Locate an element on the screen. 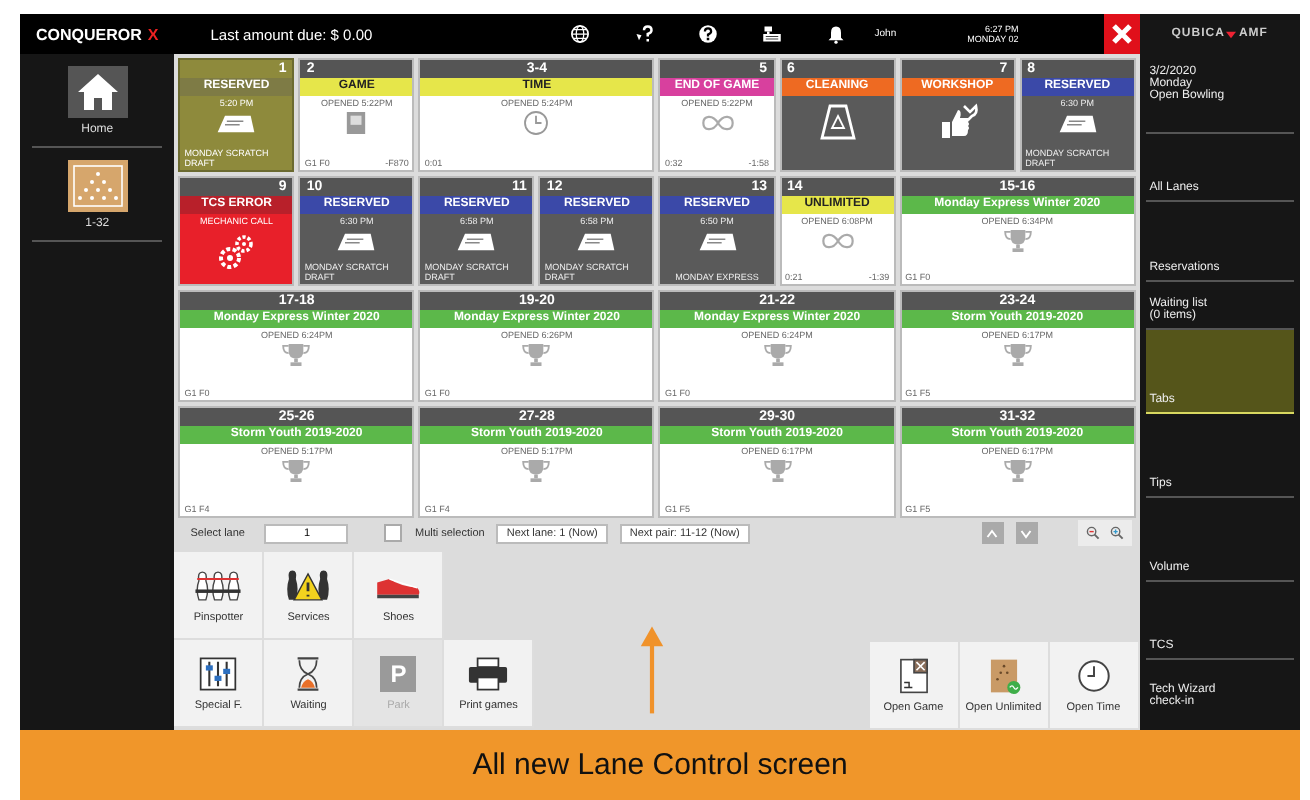 The width and height of the screenshot is (1310, 800). zoom-in-icon is located at coordinates (1116, 533).